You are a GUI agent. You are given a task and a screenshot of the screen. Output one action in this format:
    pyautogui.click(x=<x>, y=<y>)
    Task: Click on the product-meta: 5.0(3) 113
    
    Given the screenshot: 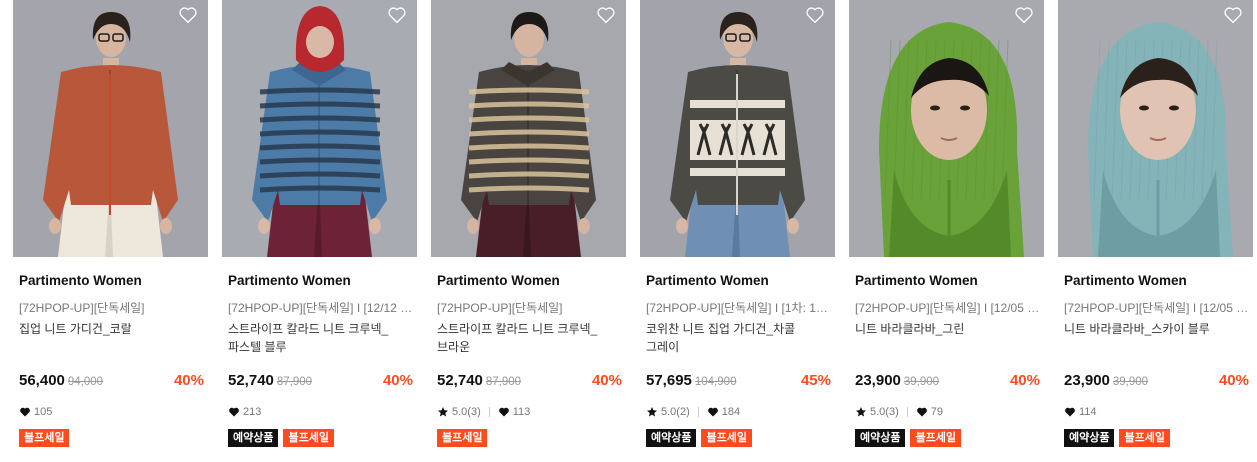 What is the action you would take?
    pyautogui.click(x=483, y=412)
    